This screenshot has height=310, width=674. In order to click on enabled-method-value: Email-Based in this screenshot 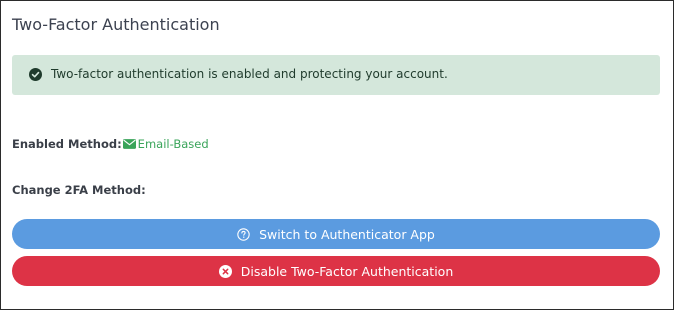, I will do `click(173, 144)`.